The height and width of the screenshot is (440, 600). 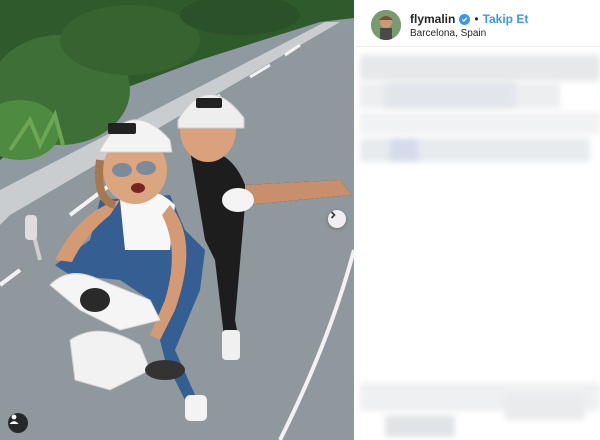 I want to click on verified-badge-icon, so click(x=465, y=19).